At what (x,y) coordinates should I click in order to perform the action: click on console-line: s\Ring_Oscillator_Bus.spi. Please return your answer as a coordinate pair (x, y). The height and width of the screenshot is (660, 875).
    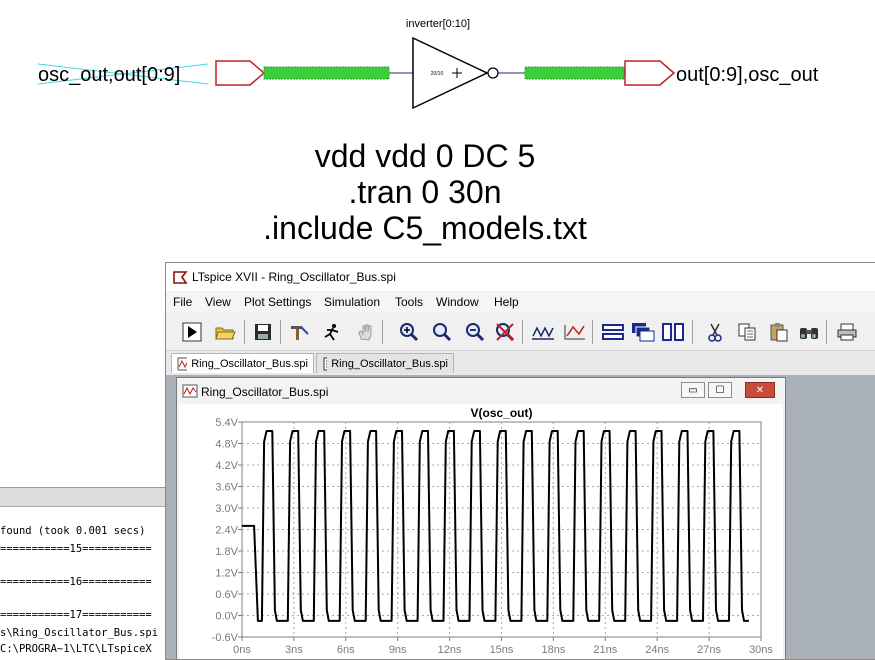
    Looking at the image, I should click on (79, 633).